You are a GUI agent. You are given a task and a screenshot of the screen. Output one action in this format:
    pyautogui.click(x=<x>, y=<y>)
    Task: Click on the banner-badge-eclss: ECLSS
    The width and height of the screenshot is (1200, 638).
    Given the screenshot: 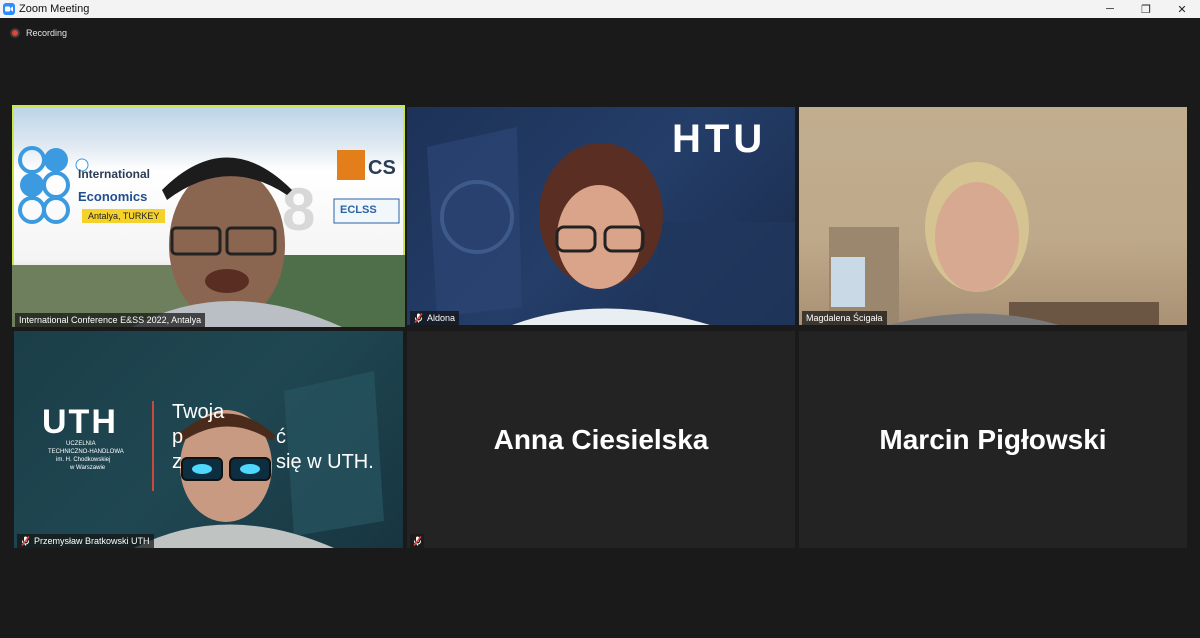 What is the action you would take?
    pyautogui.click(x=358, y=210)
    